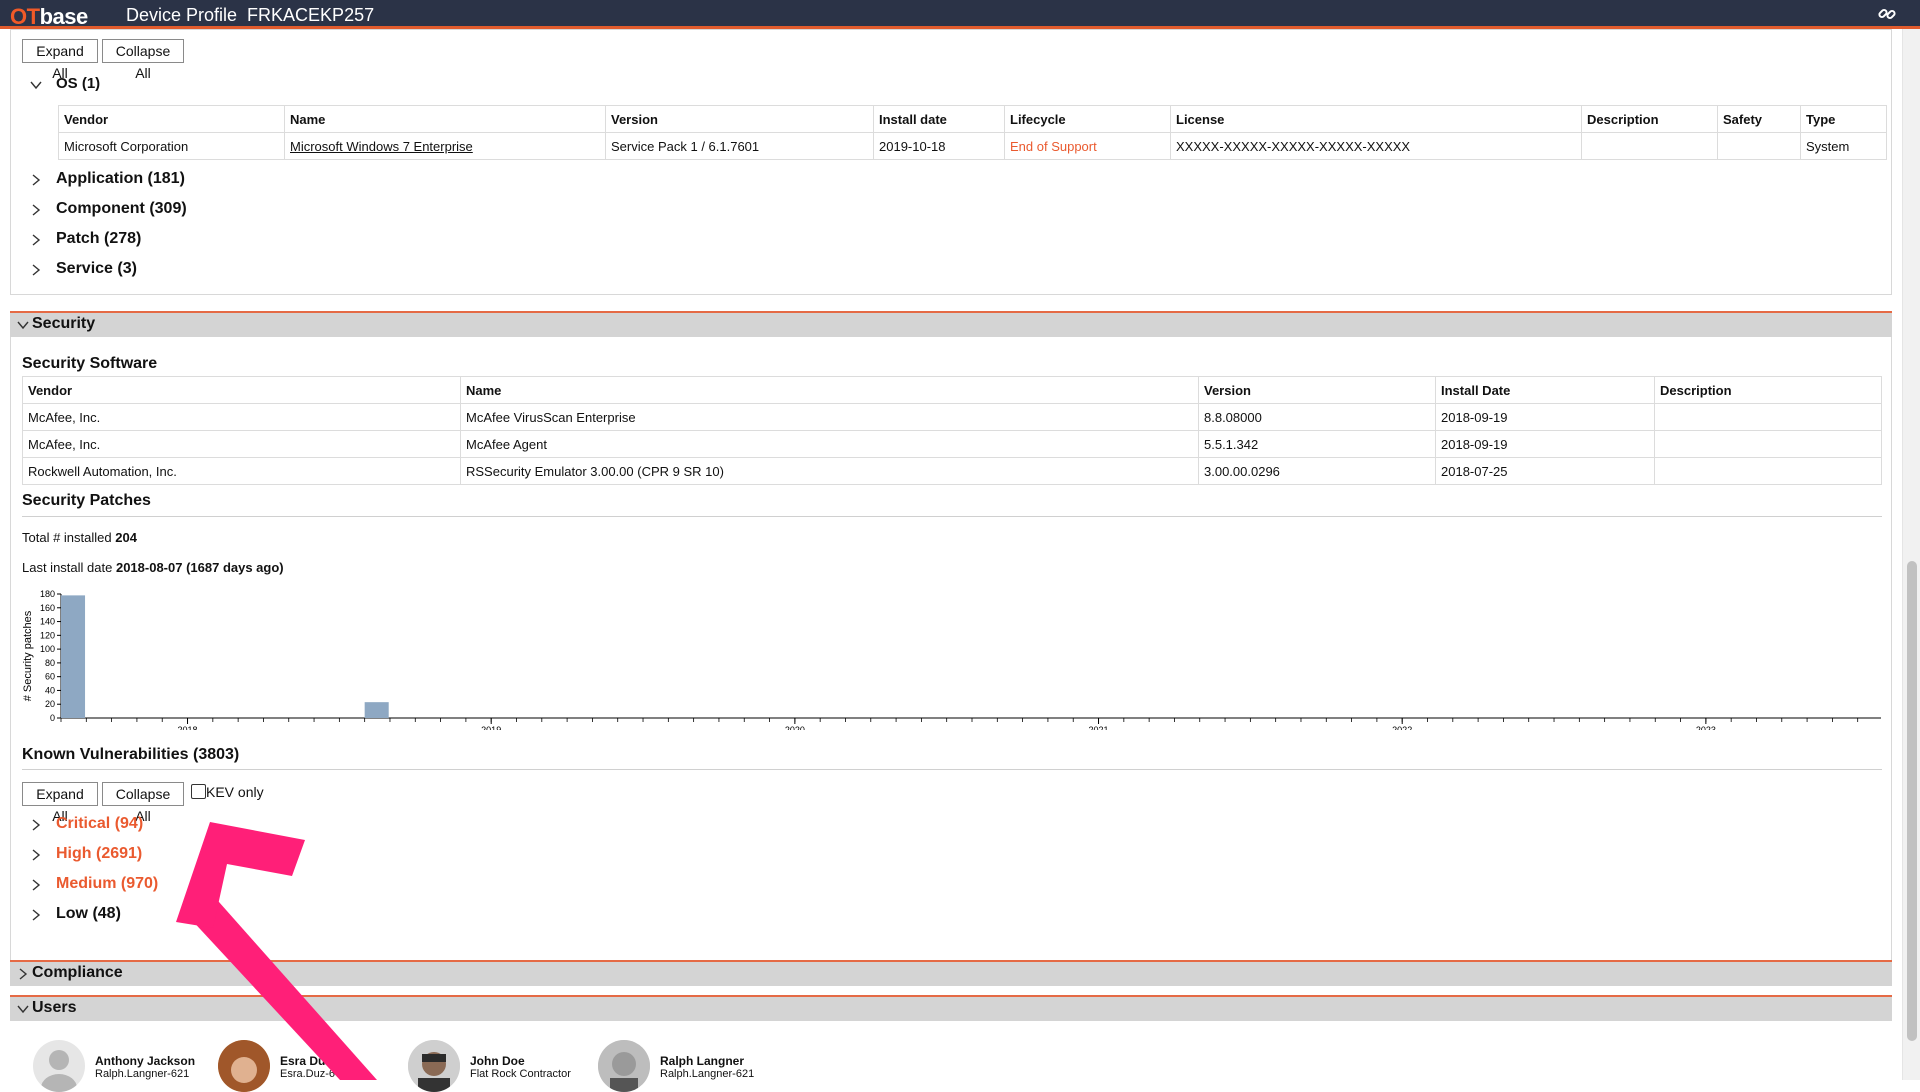 This screenshot has height=1092, width=1920. Describe the element at coordinates (67, 537) in the screenshot. I see `total-installed-label: Total # installed` at that location.